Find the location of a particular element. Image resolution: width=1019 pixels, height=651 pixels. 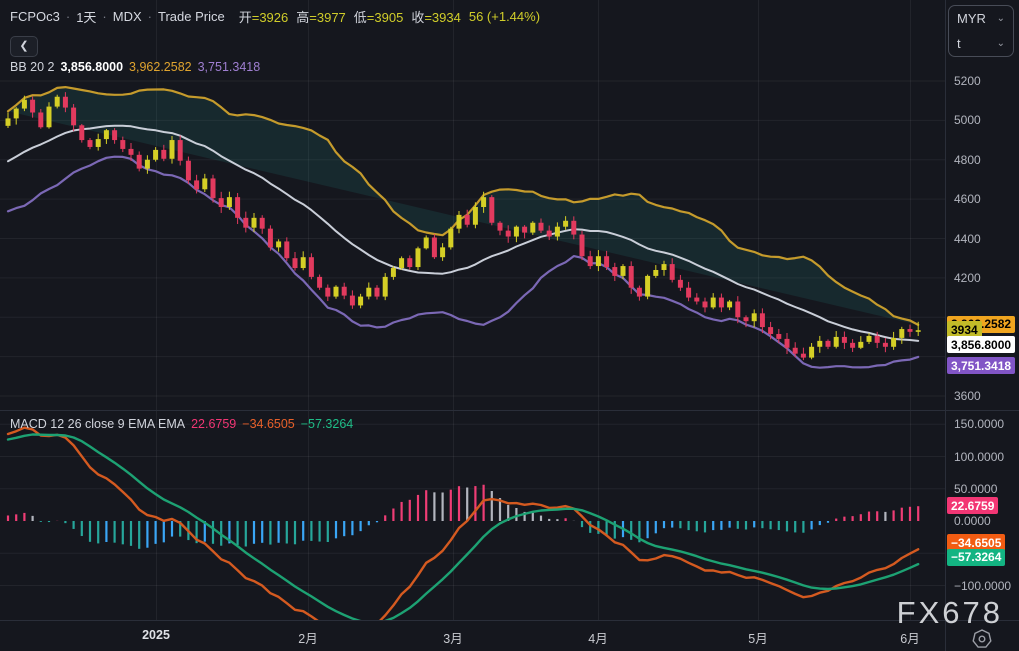

ohlc-item: 开=3926 is located at coordinates (263, 17).